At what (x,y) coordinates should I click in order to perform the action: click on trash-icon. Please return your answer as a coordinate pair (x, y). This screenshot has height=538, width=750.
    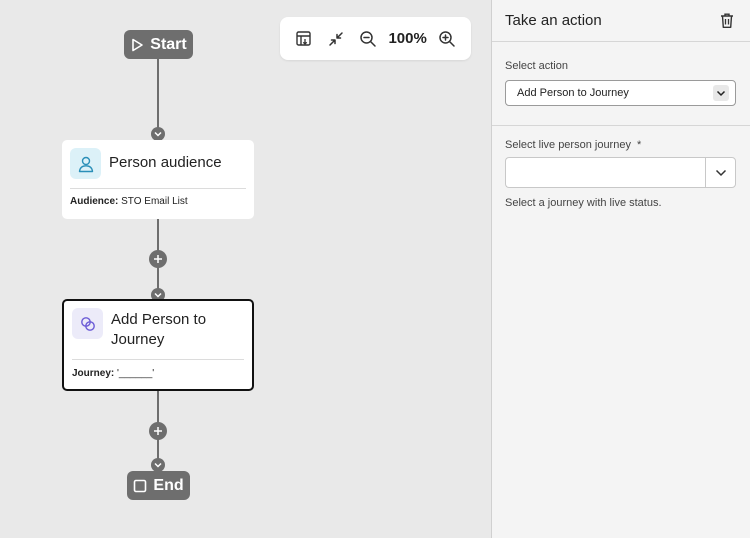
    Looking at the image, I should click on (727, 20).